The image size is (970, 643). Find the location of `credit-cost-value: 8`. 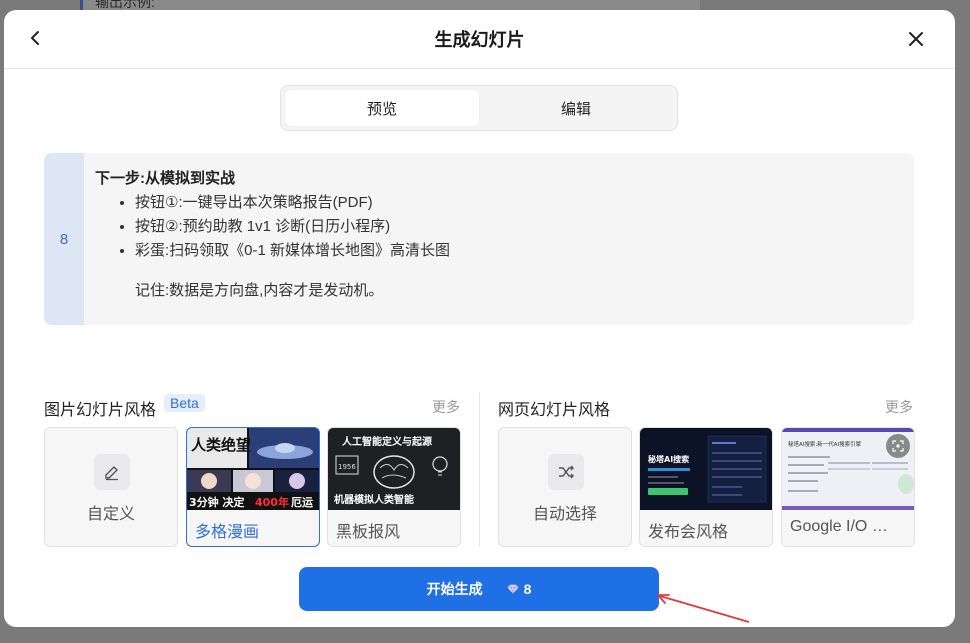

credit-cost-value: 8 is located at coordinates (527, 589).